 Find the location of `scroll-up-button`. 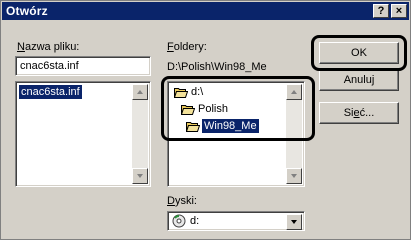

scroll-up-button is located at coordinates (140, 92).